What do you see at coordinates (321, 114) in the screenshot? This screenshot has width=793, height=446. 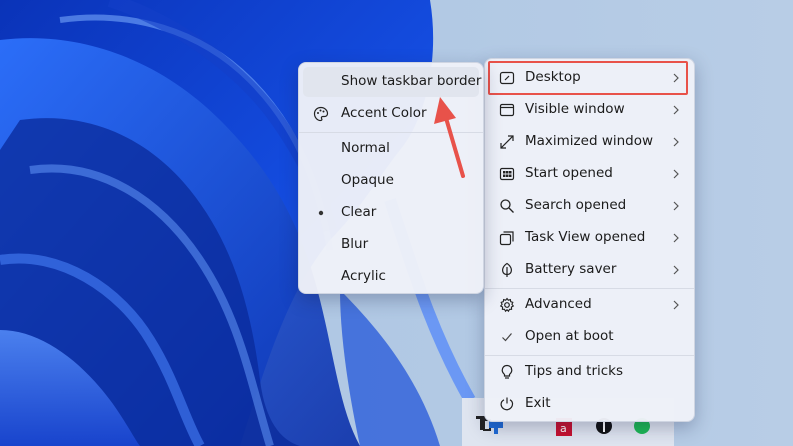 I see `palette-icon` at bounding box center [321, 114].